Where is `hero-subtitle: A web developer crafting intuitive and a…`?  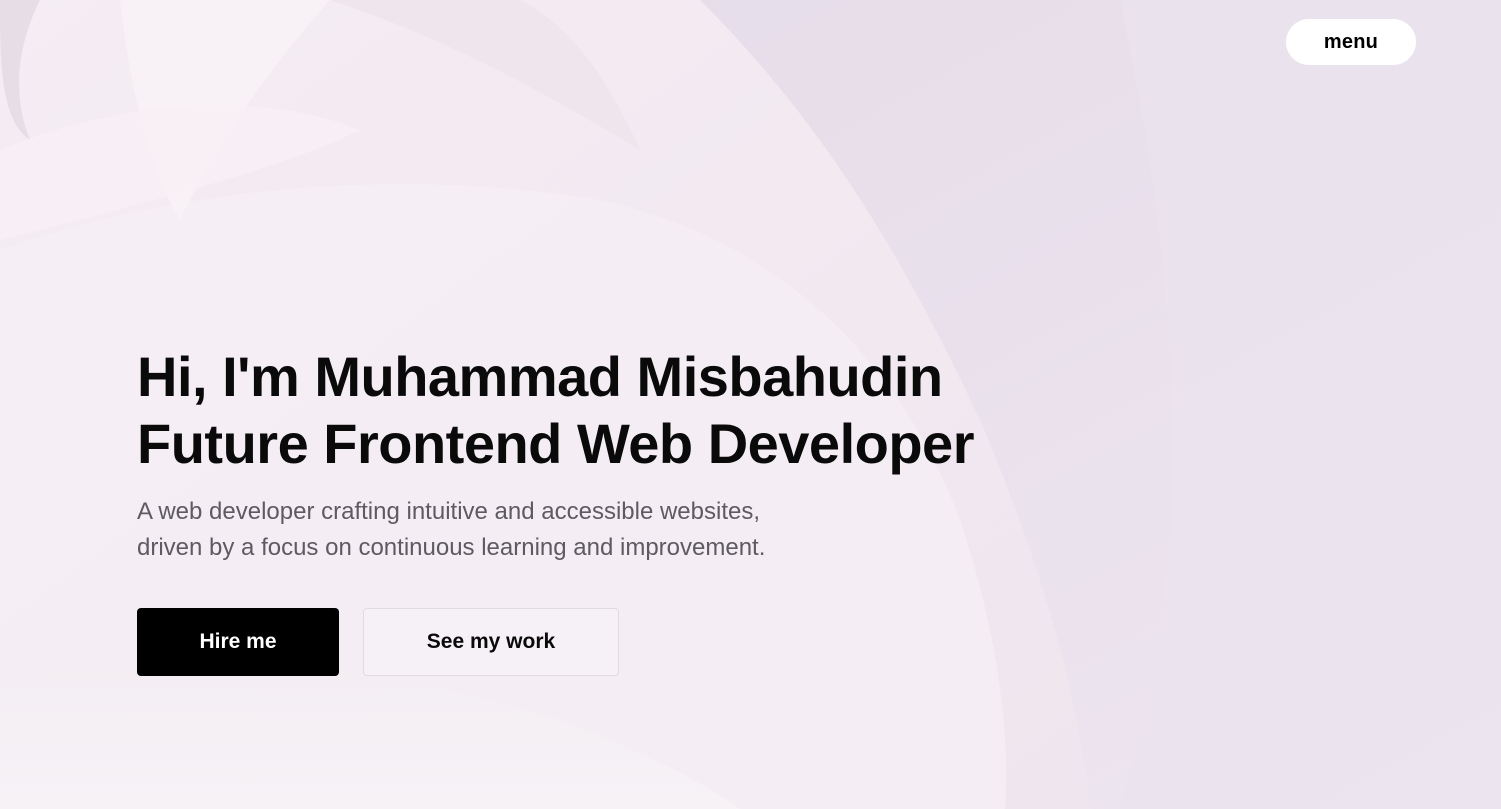
hero-subtitle: A web developer crafting intuitive and a… is located at coordinates (555, 530).